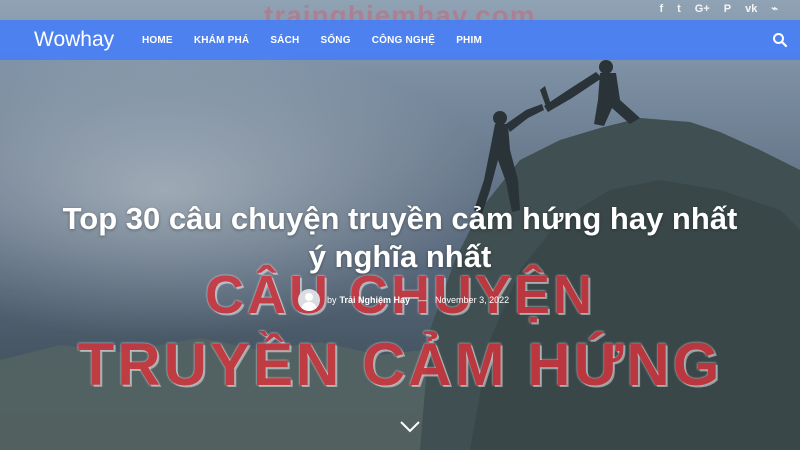 The height and width of the screenshot is (450, 800). Describe the element at coordinates (400, 364) in the screenshot. I see `hero-banner-line-2: TRUYỀN CẢM HỨNG` at that location.